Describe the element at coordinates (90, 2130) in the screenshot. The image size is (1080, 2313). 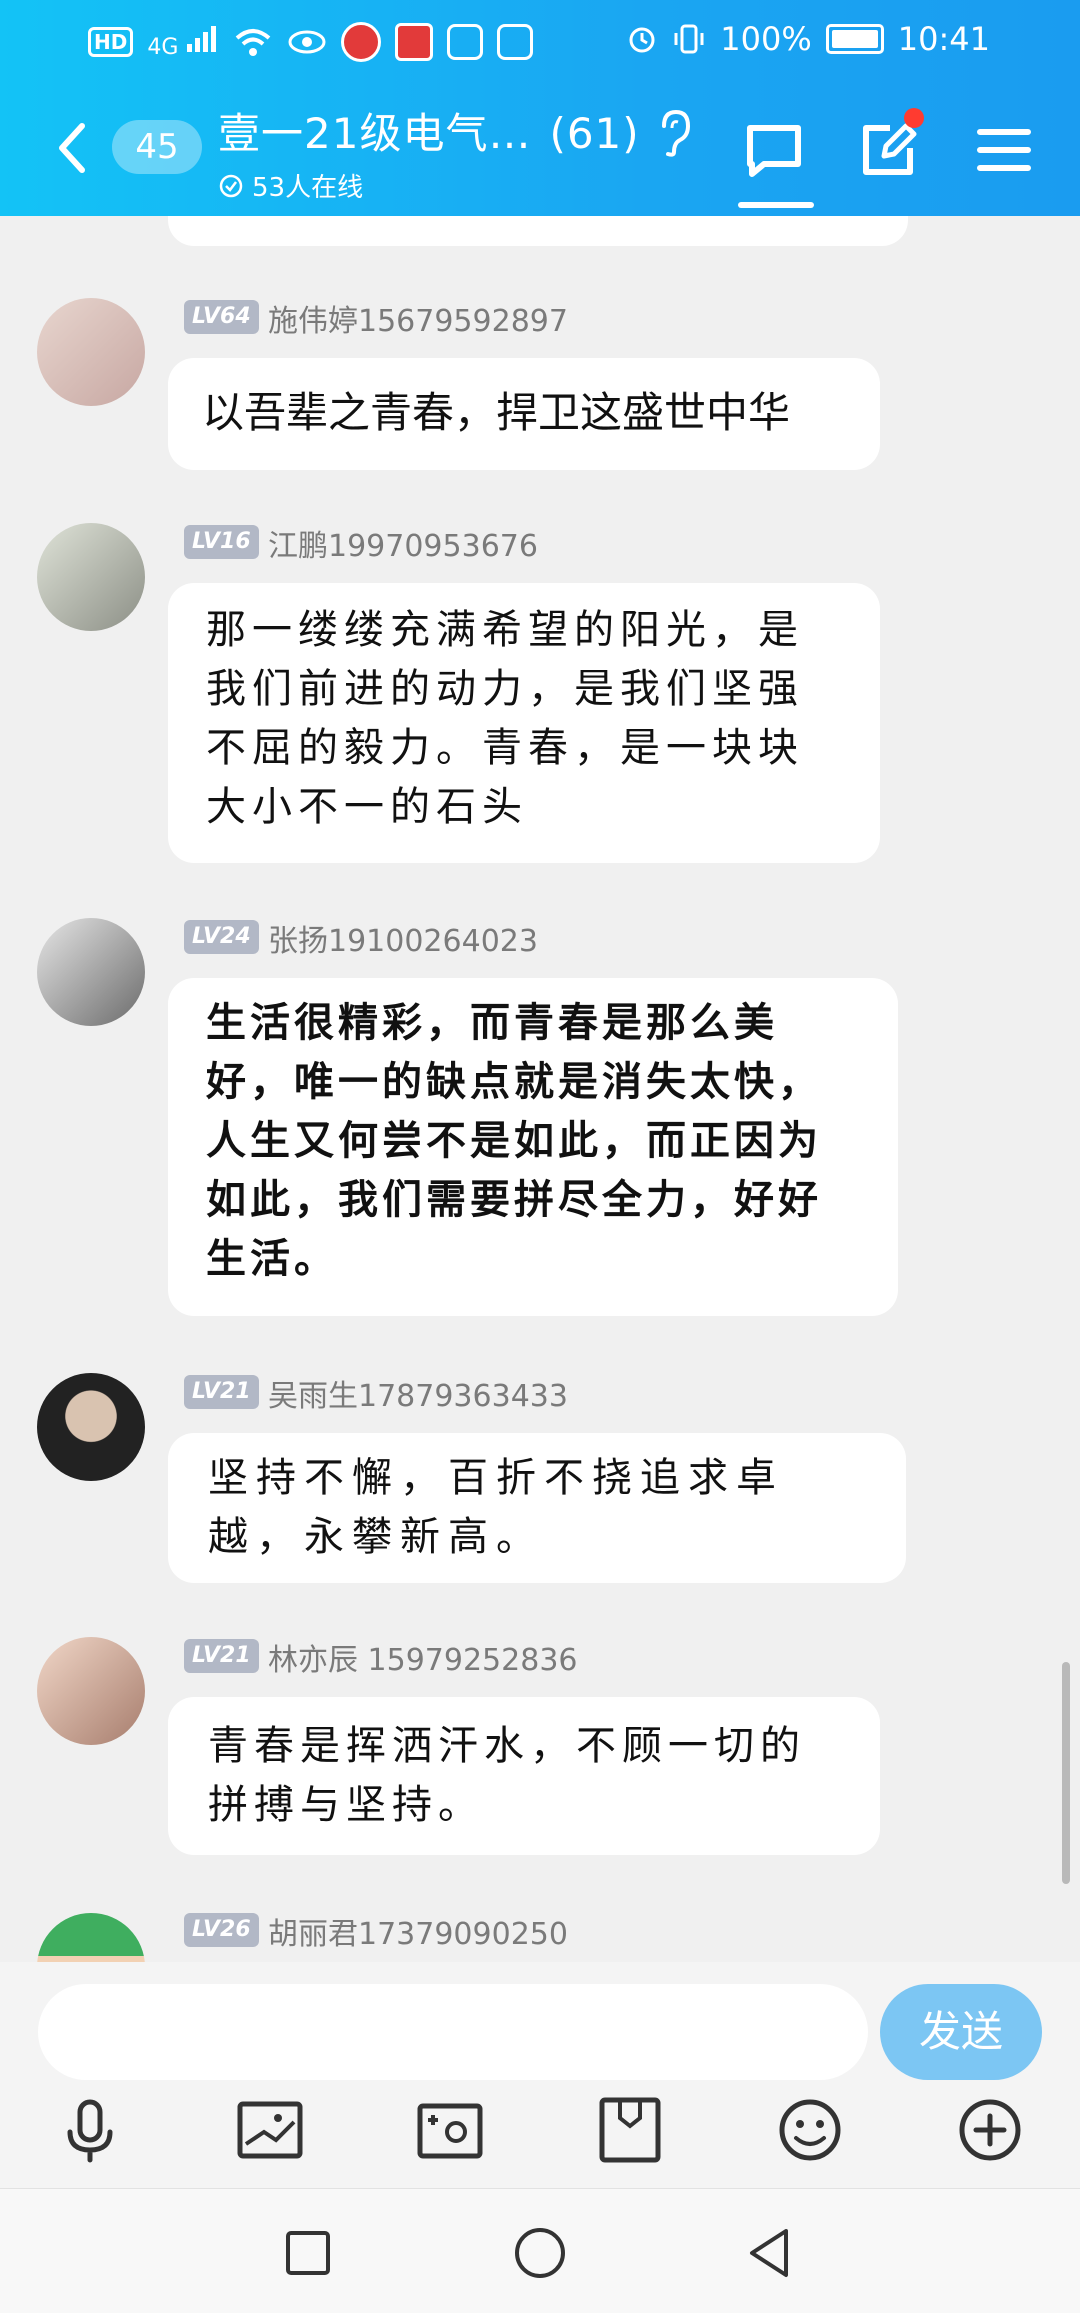
I see `mic-icon` at that location.